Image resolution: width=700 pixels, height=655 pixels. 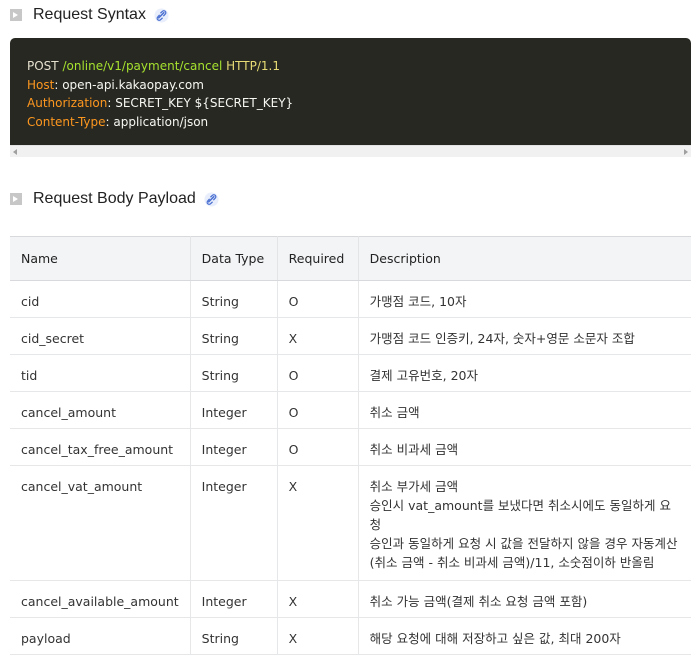 I want to click on code-header-name: Content-Type, so click(x=66, y=121).